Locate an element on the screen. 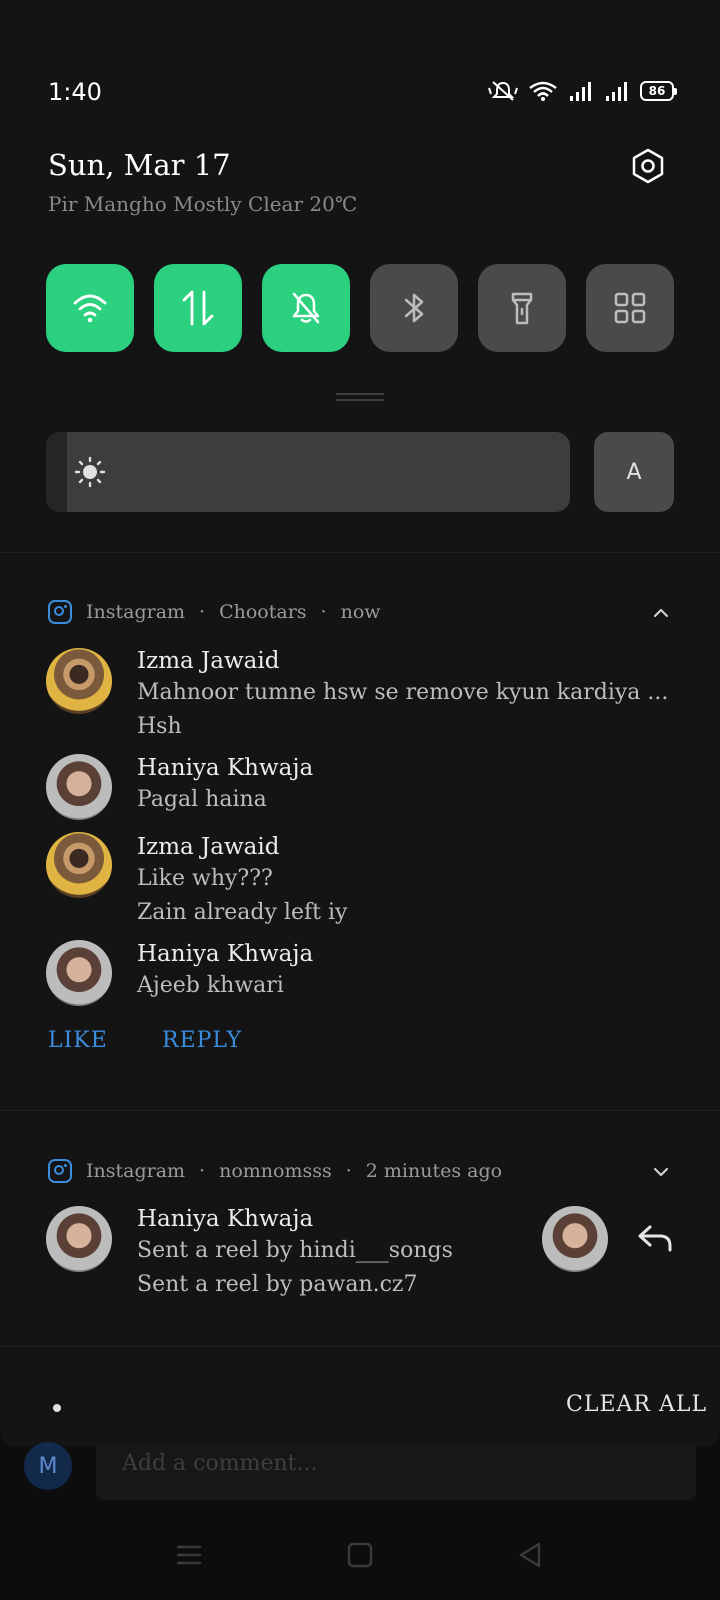 This screenshot has width=720, height=1600. wifi-status-icon is located at coordinates (543, 91).